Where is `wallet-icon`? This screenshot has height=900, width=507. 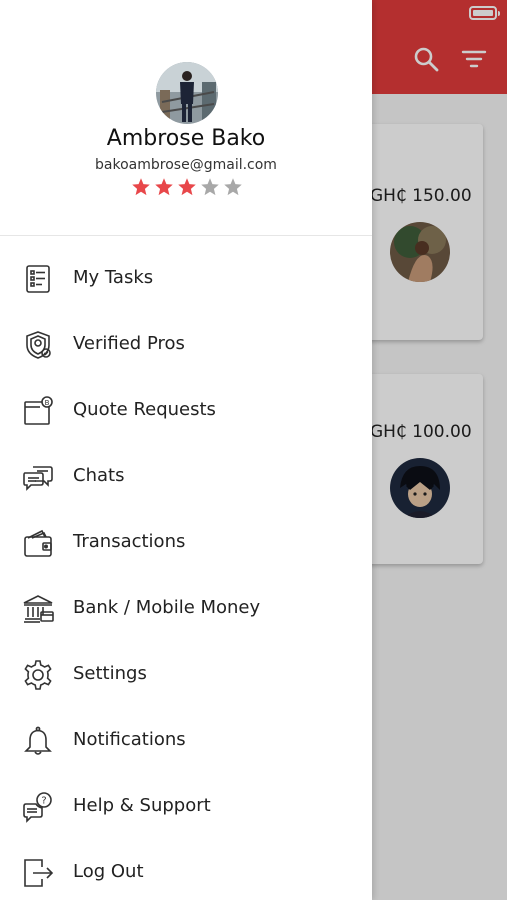
wallet-icon is located at coordinates (38, 543).